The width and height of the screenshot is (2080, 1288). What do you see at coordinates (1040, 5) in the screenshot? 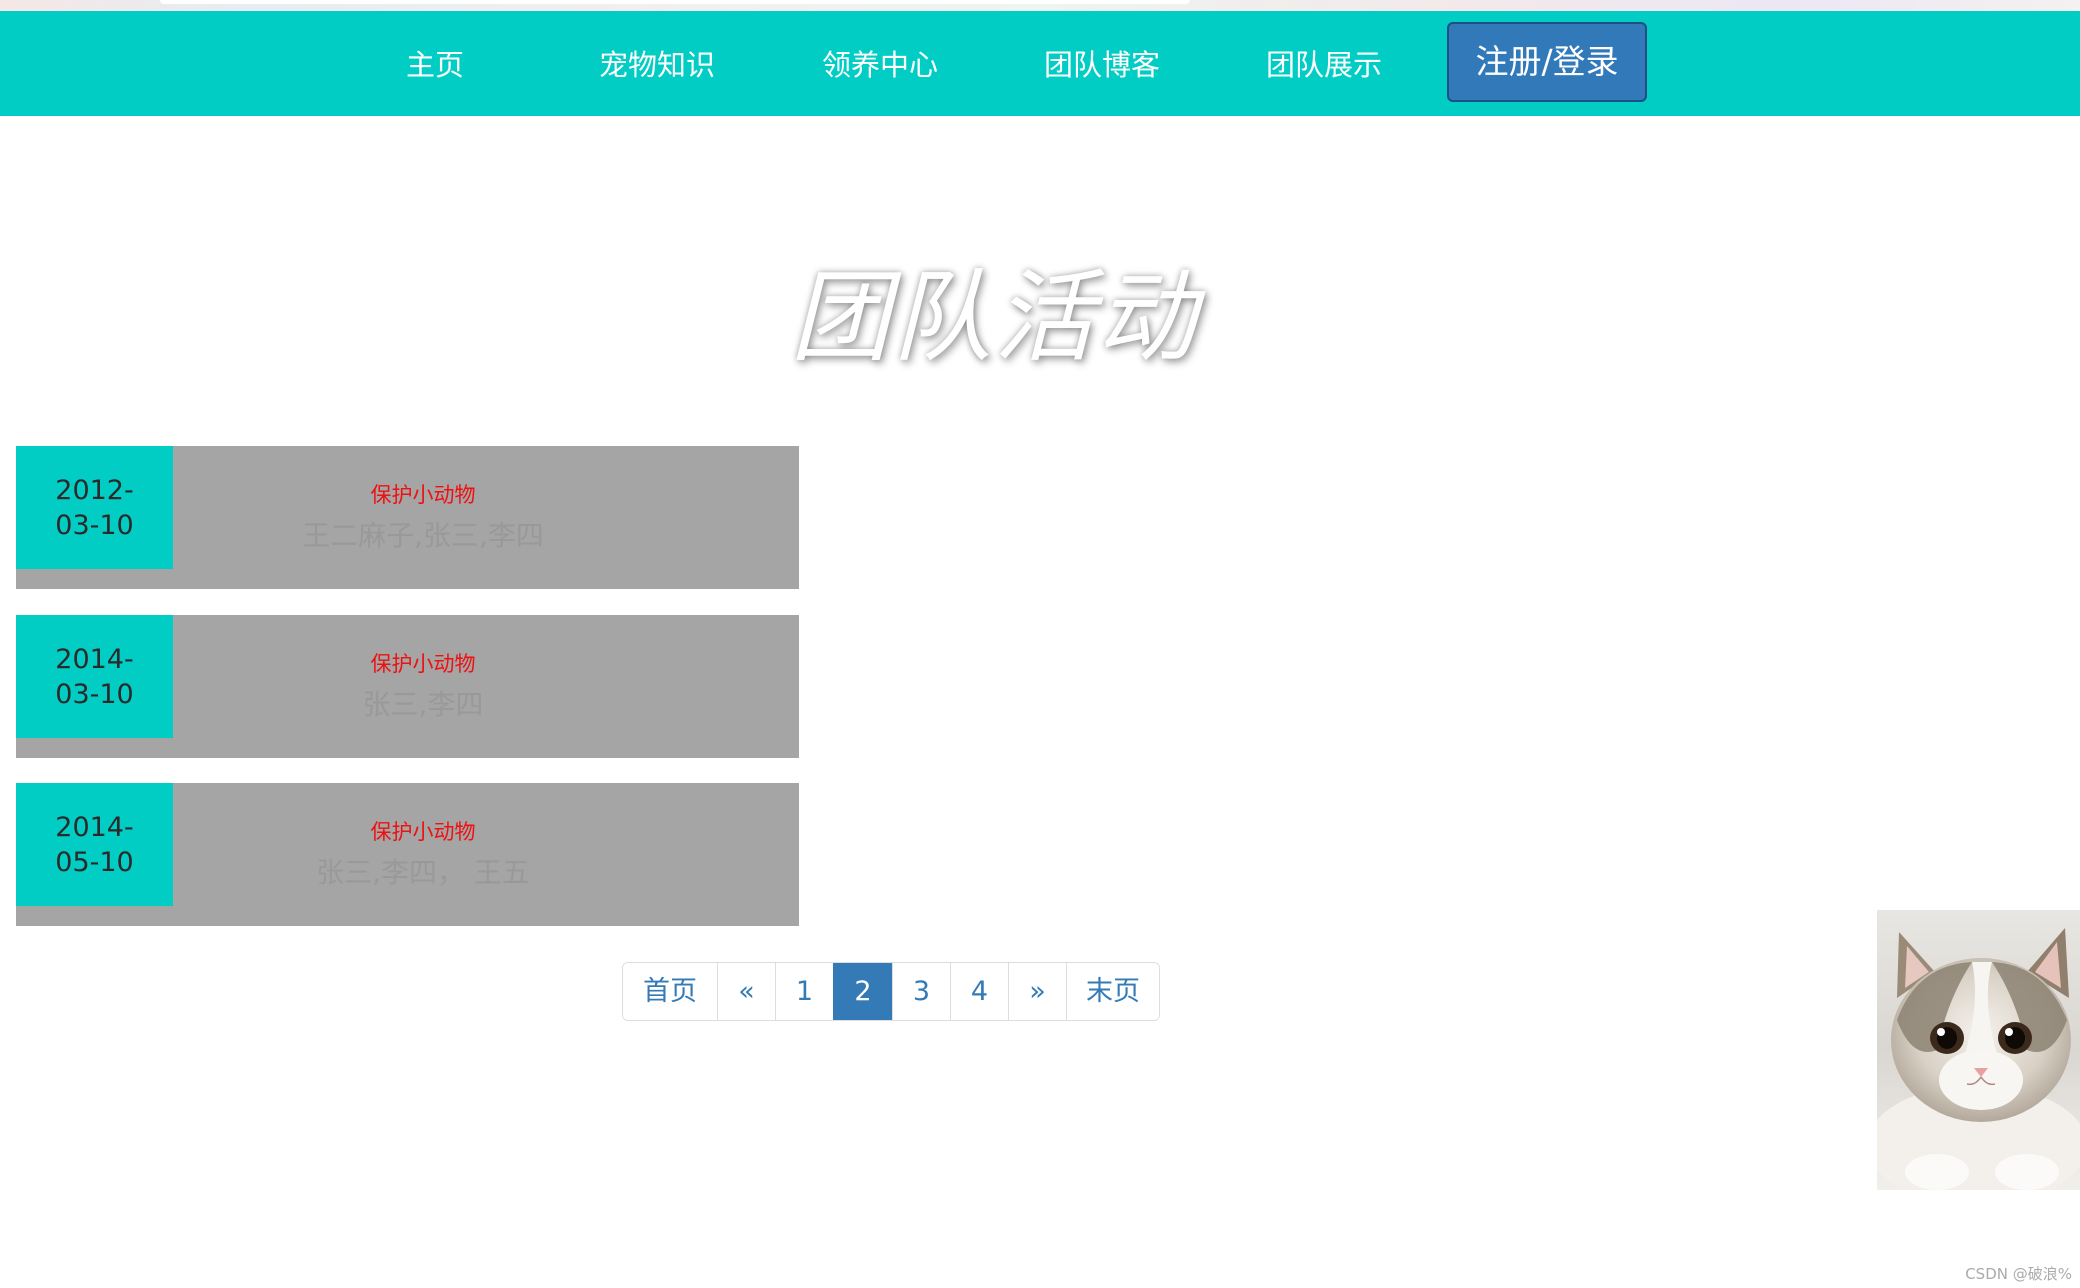
I see `browser-top-strip` at bounding box center [1040, 5].